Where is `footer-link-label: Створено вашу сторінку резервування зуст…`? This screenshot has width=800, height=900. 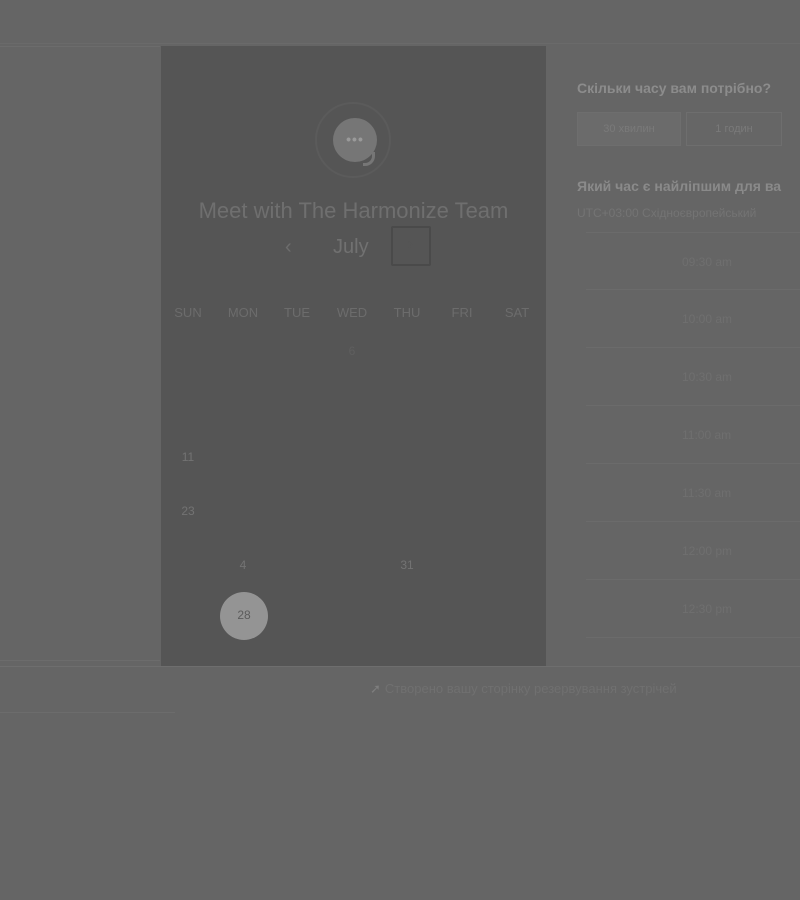
footer-link-label: Створено вашу сторінку резервування зуст… is located at coordinates (530, 688).